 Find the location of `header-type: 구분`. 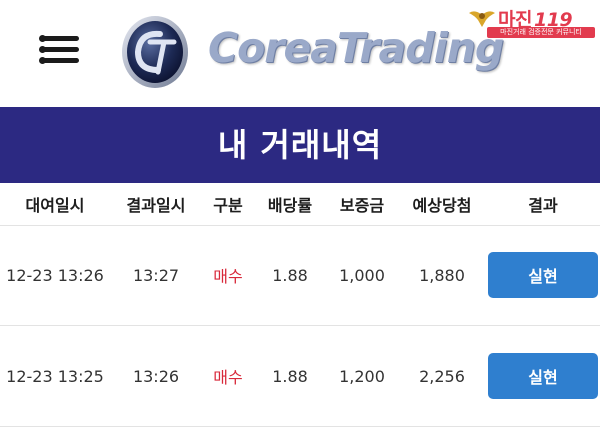

header-type: 구분 is located at coordinates (228, 205).